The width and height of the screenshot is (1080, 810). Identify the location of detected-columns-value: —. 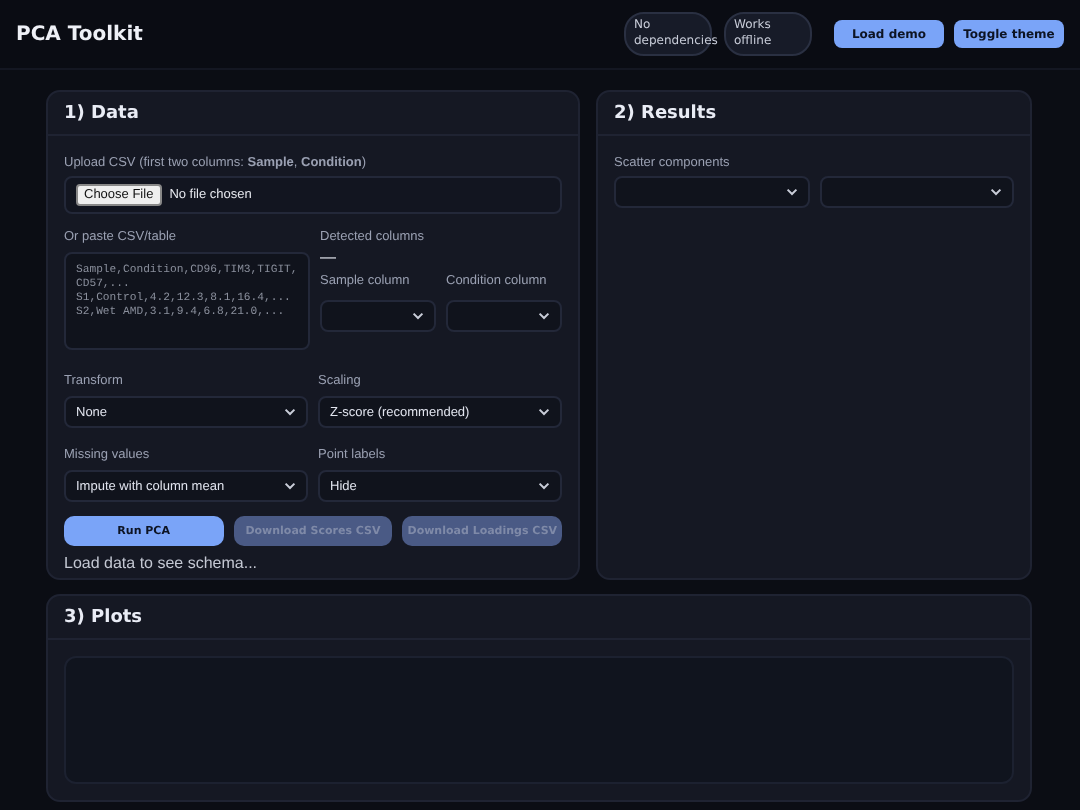
(329, 257).